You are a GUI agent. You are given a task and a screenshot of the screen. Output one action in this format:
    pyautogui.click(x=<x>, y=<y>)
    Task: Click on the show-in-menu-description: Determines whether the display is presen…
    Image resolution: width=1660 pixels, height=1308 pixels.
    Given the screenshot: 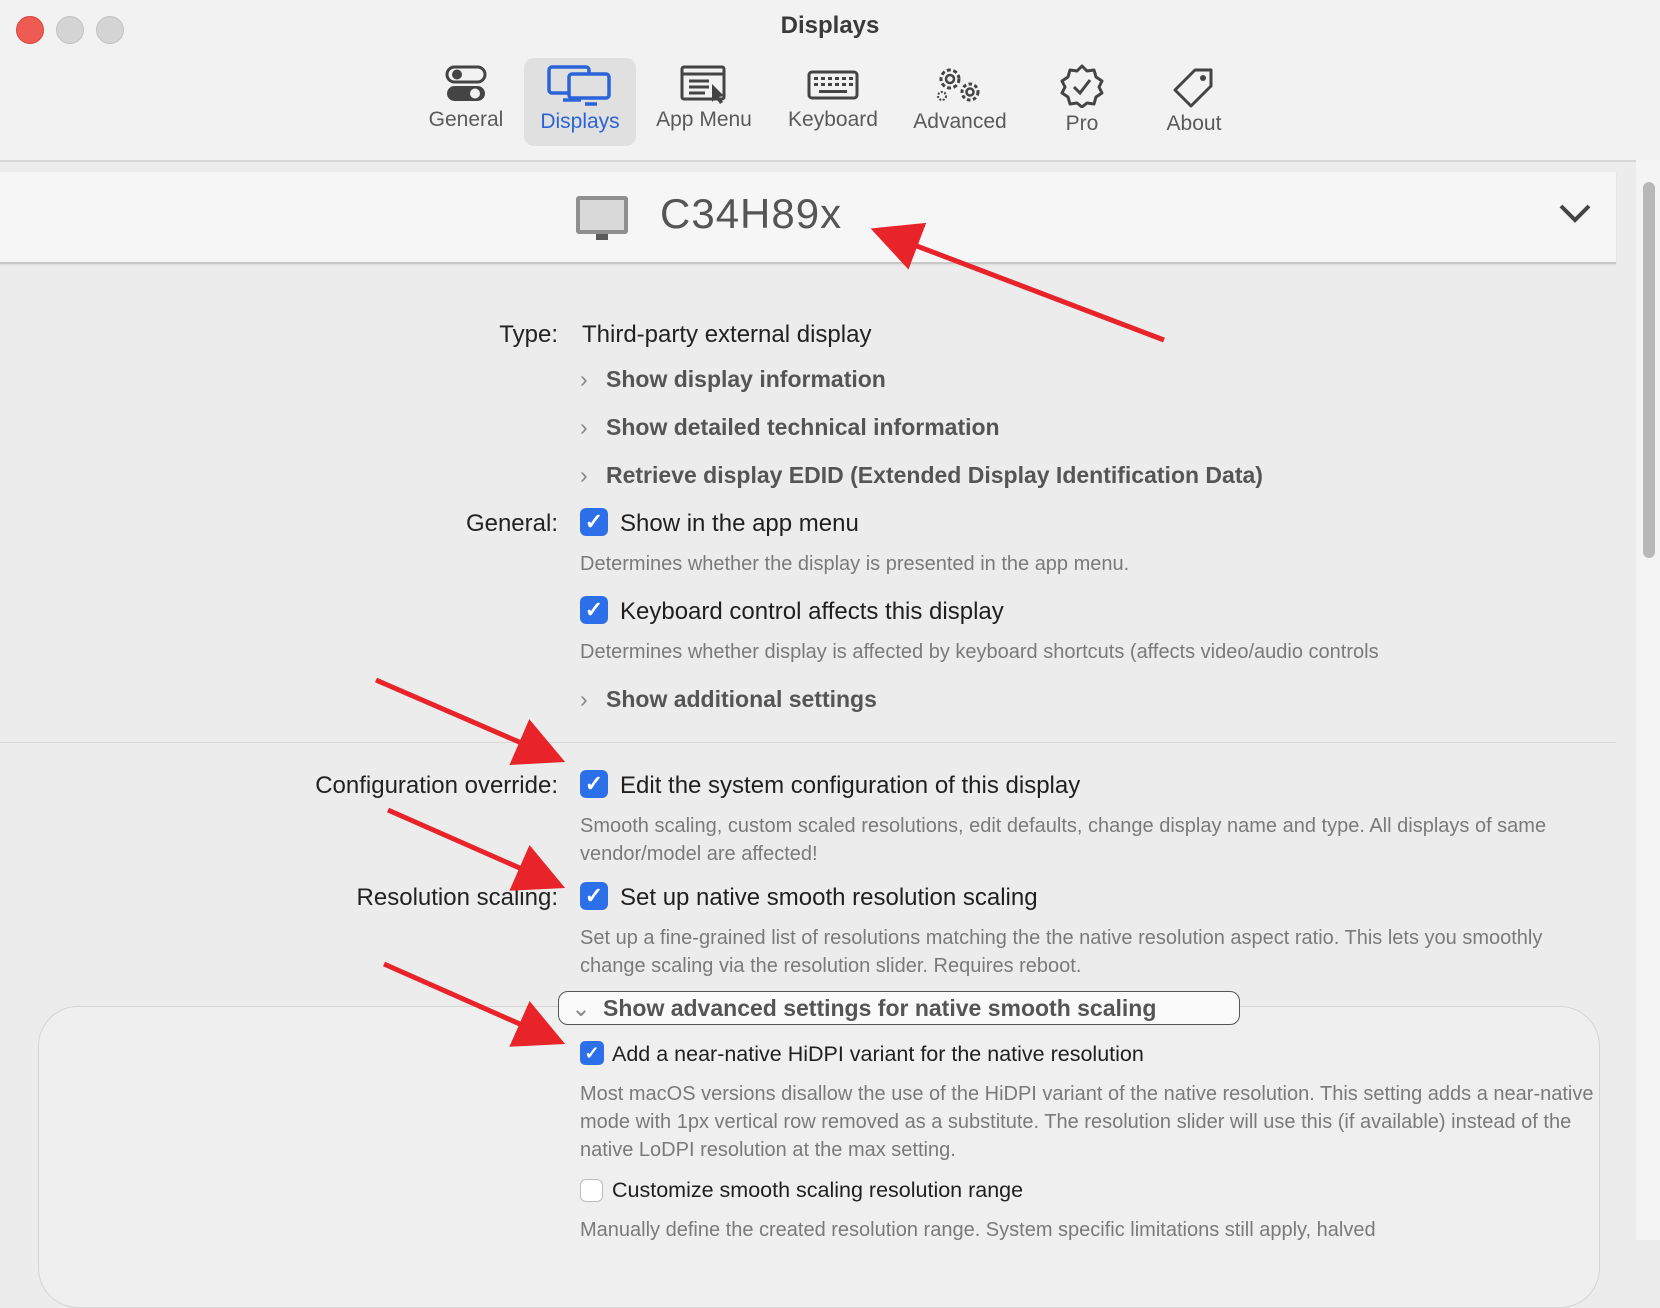 What is the action you would take?
    pyautogui.click(x=855, y=564)
    